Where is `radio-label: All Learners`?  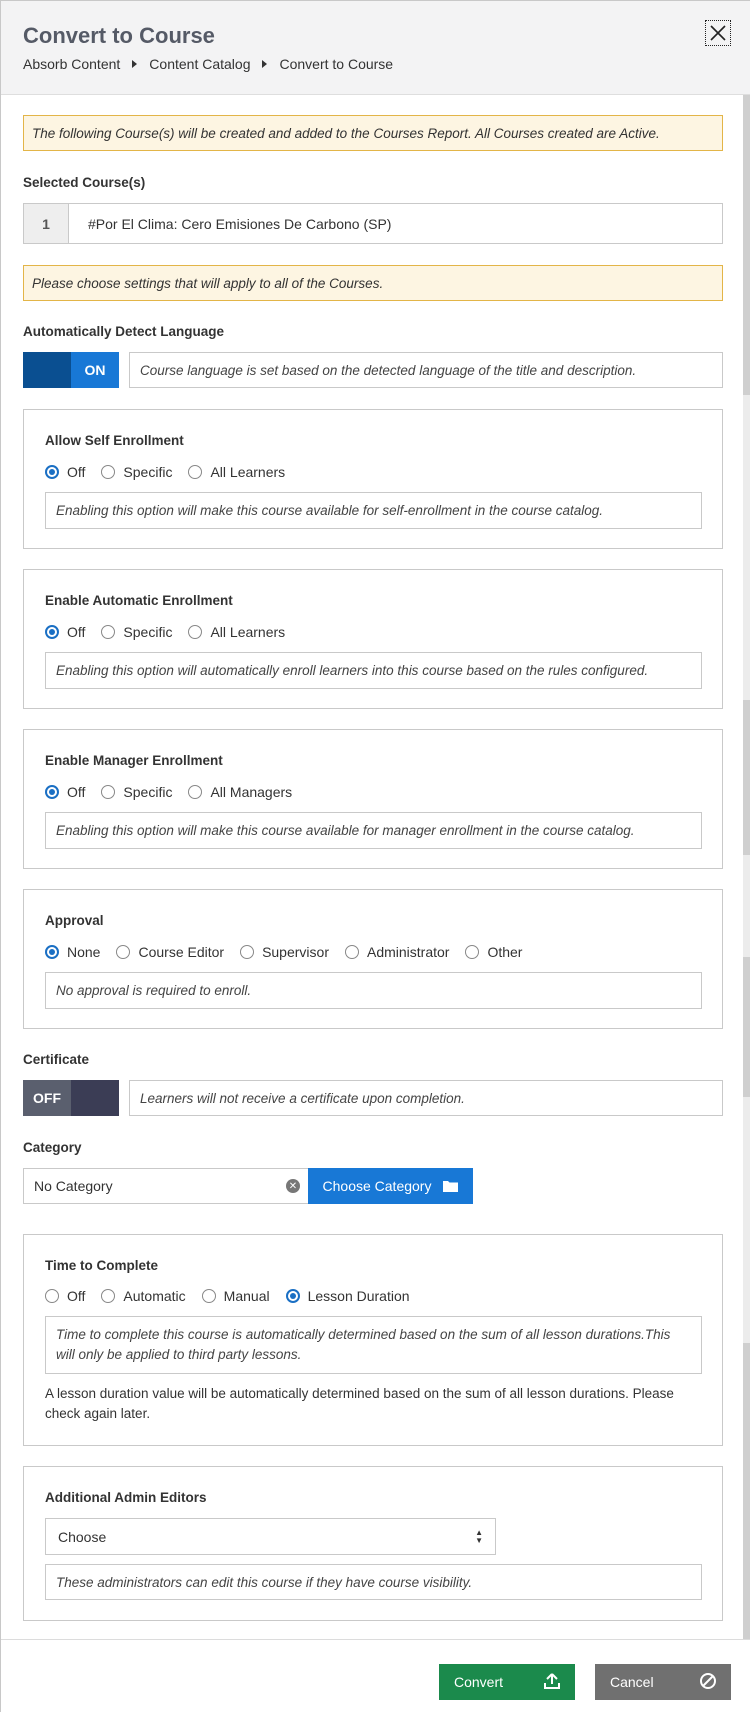 radio-label: All Learners is located at coordinates (248, 472).